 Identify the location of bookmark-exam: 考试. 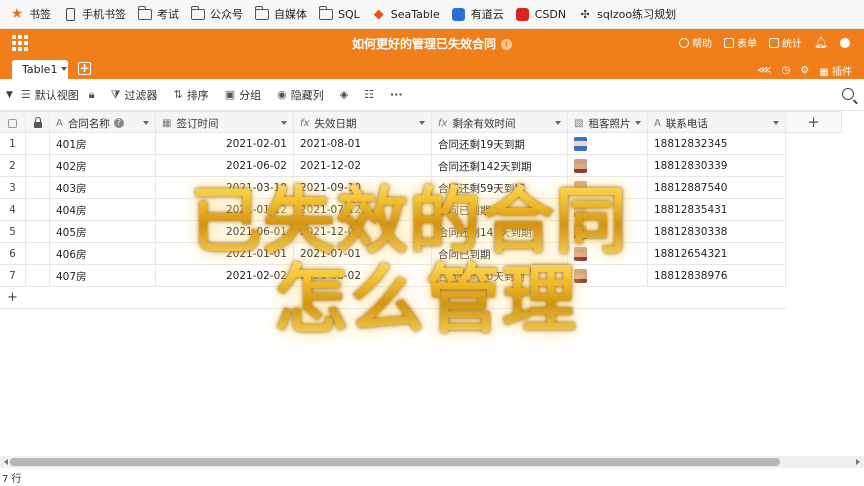
(160, 14).